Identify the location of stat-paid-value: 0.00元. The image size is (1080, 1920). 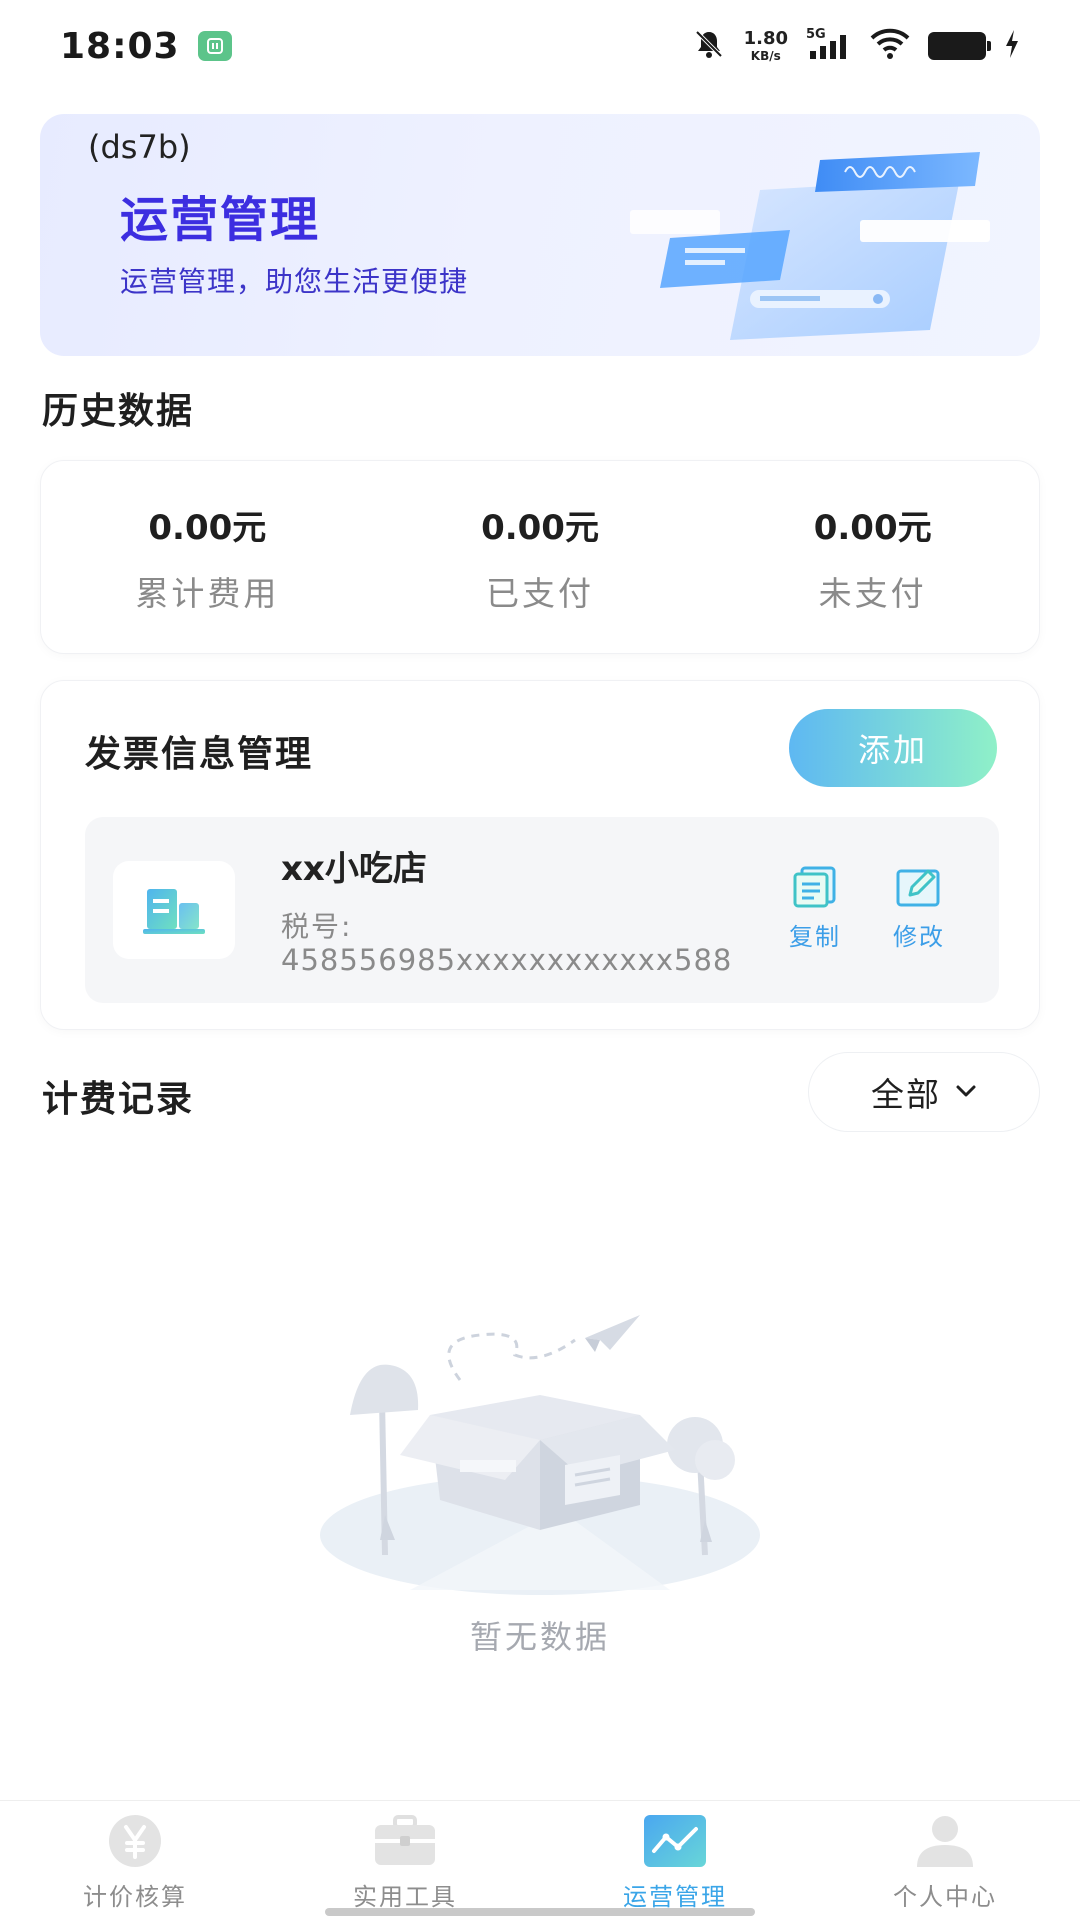
(540, 527).